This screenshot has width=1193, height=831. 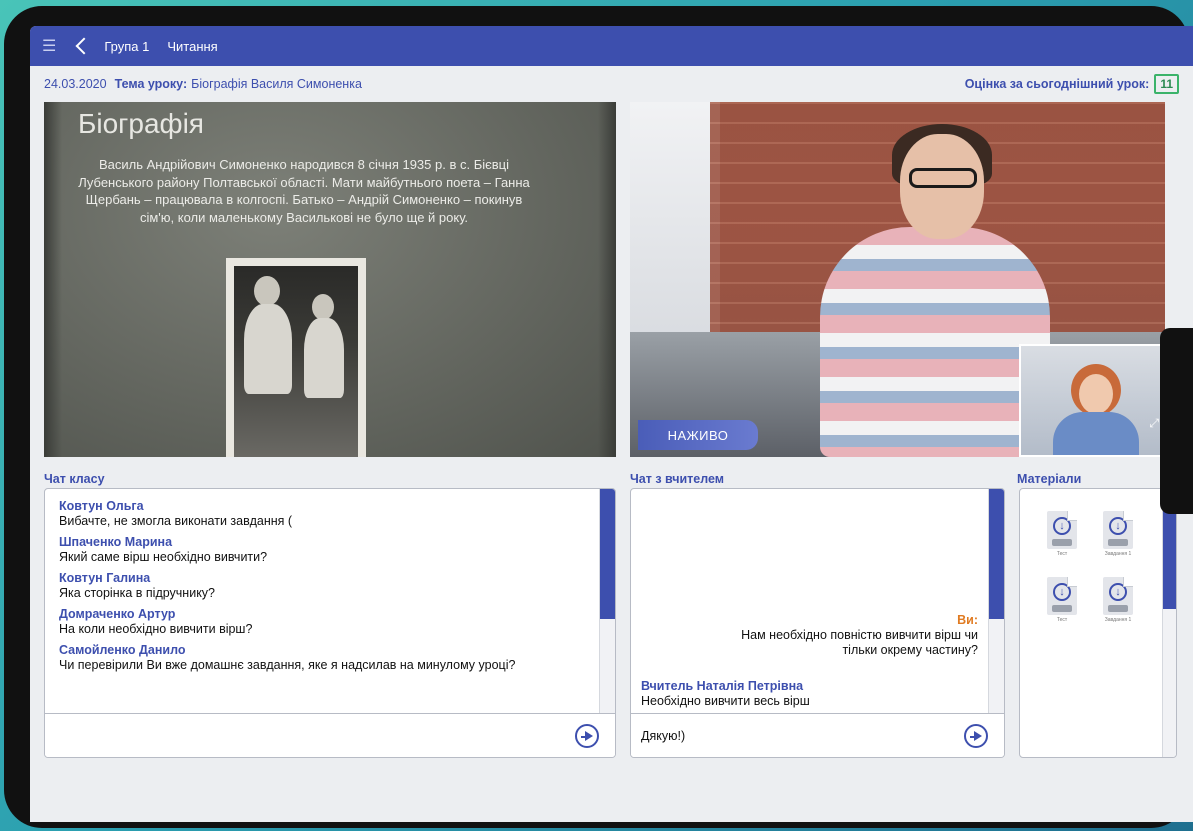 I want to click on teacher-chat-input, so click(x=802, y=735).